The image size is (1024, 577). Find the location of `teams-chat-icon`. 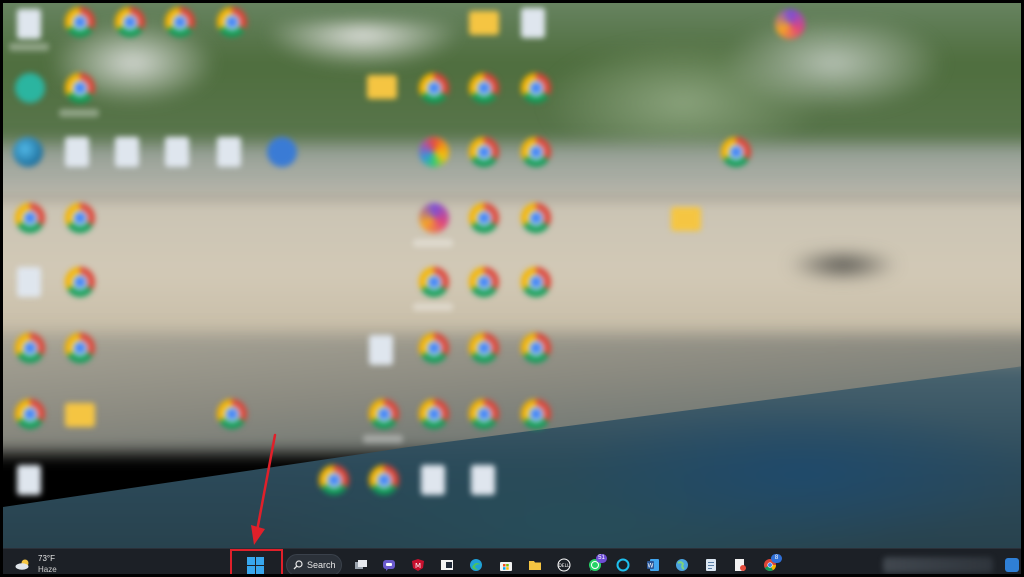

teams-chat-icon is located at coordinates (389, 565).